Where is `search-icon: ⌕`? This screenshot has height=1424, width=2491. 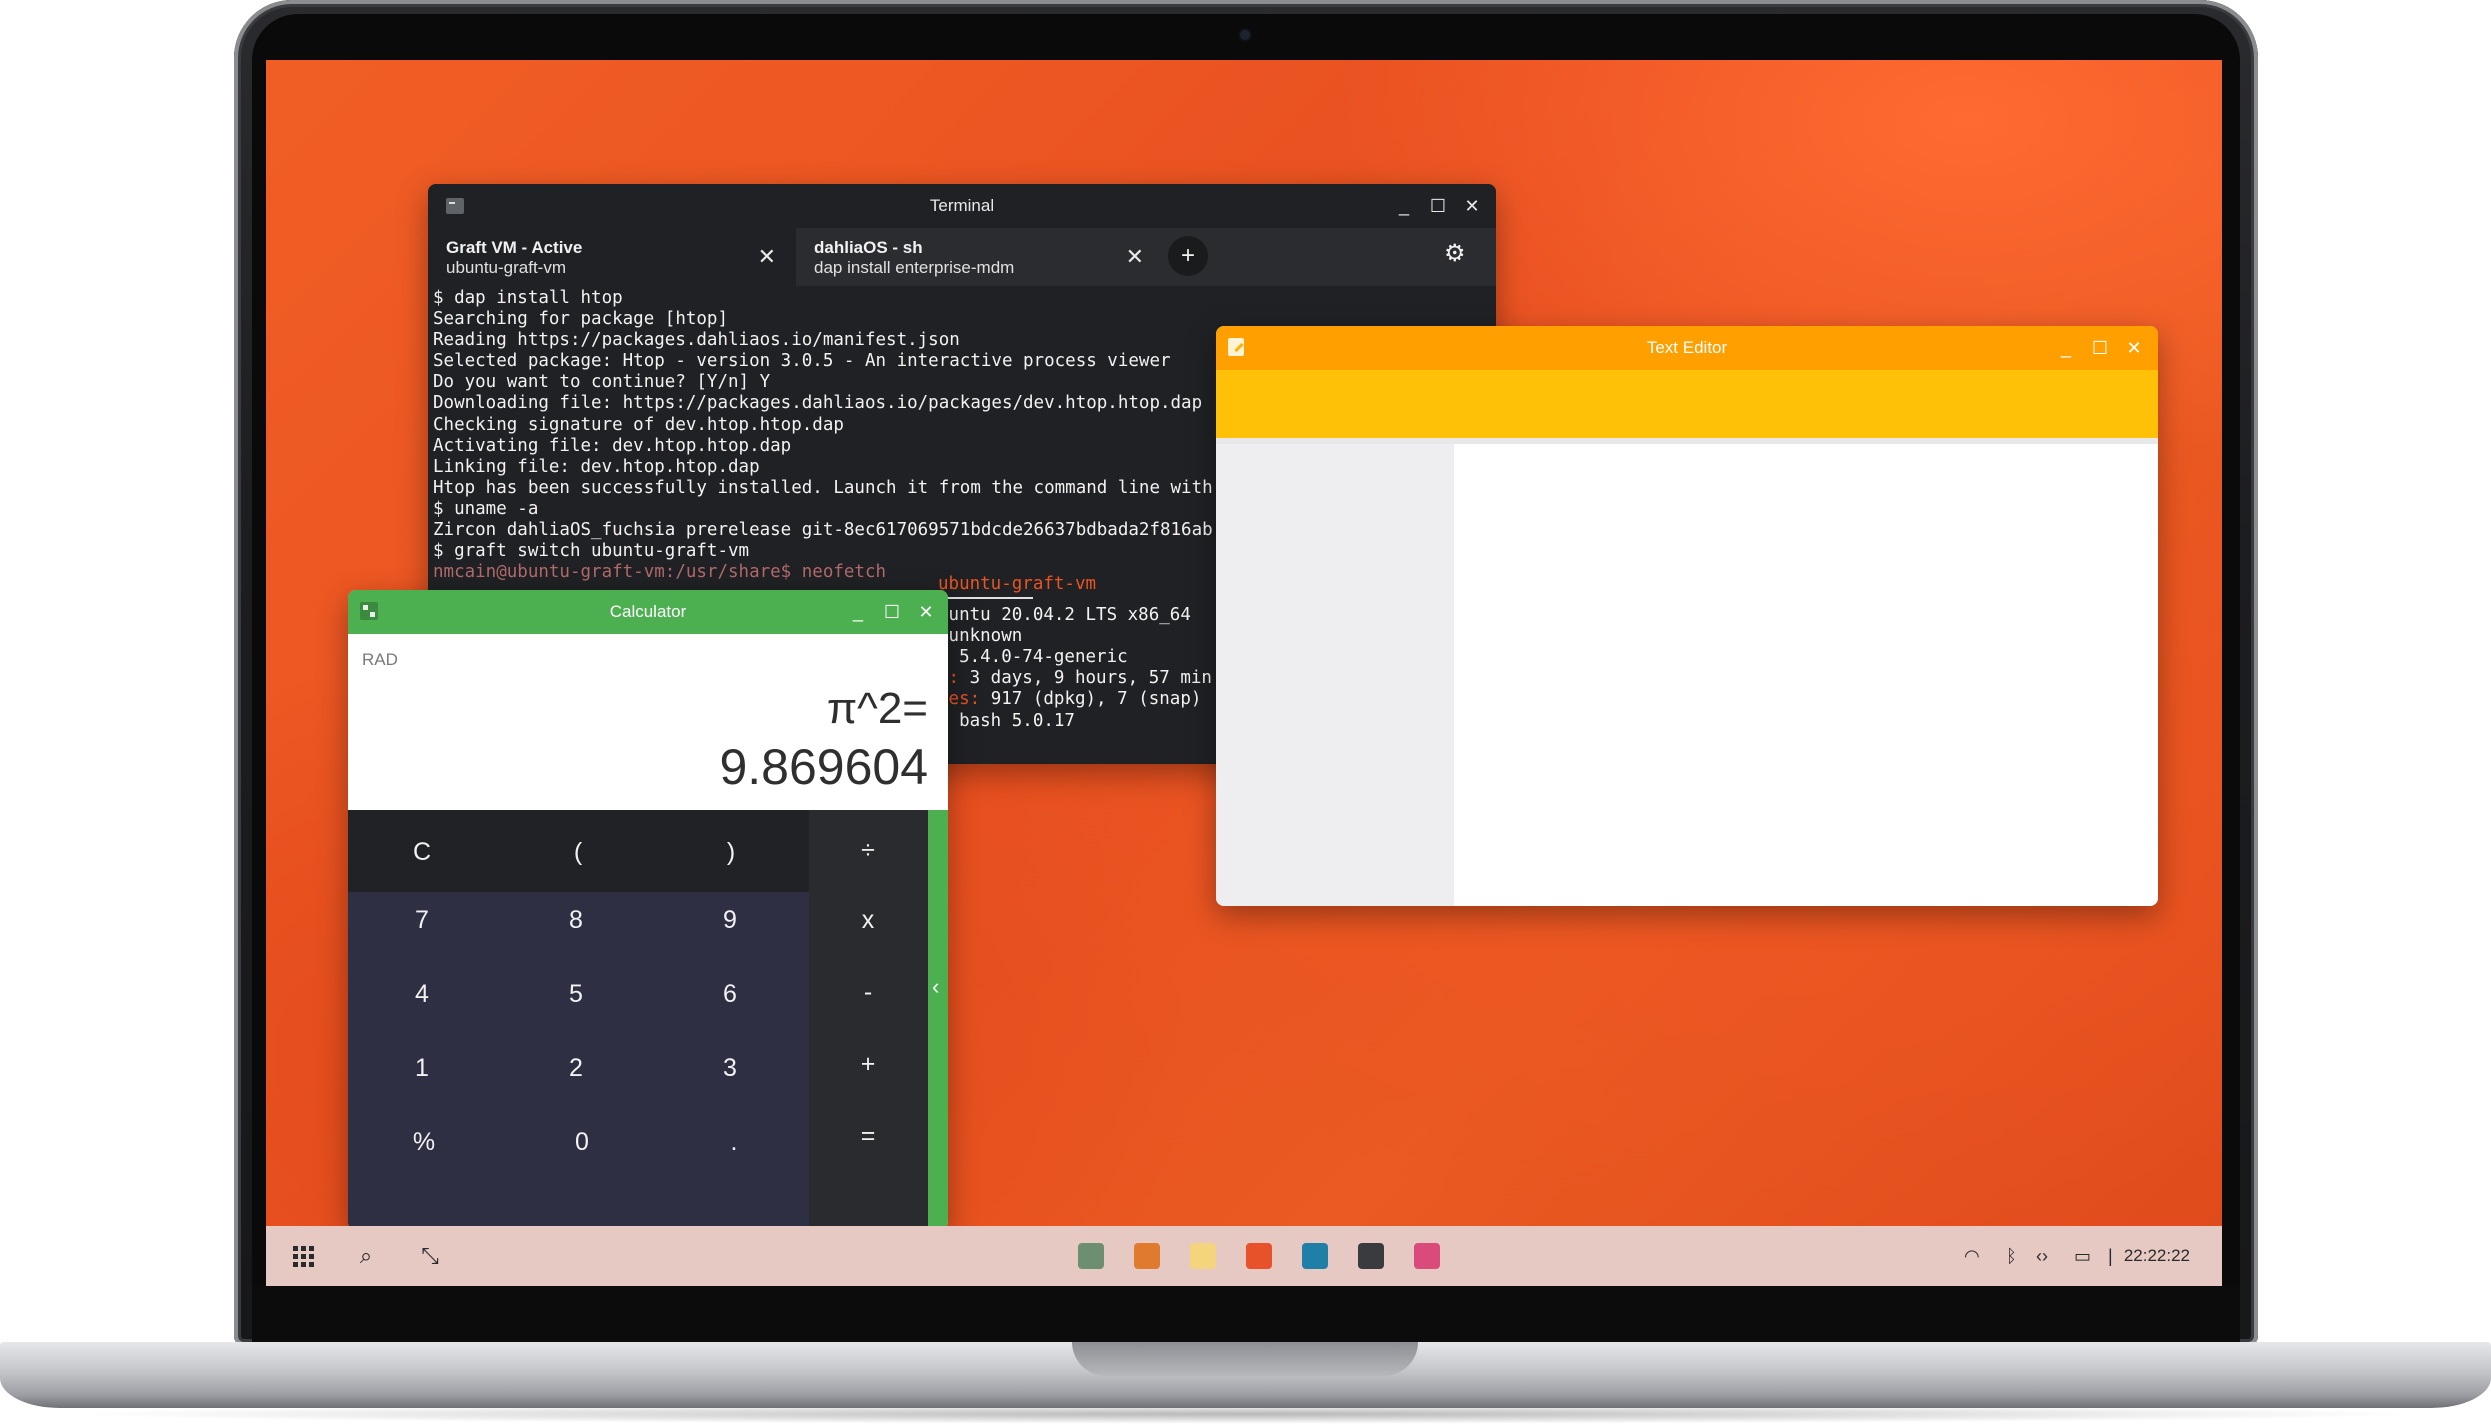
search-icon: ⌕ is located at coordinates (366, 1256).